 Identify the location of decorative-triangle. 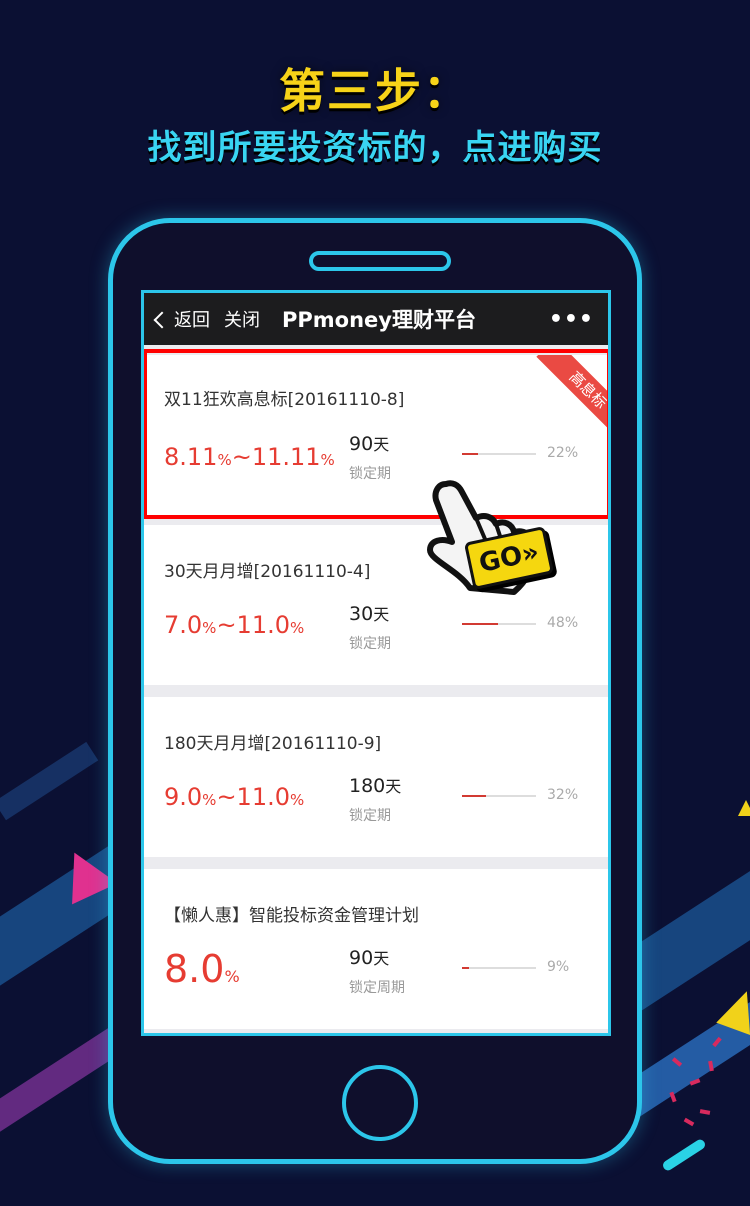
(744, 808).